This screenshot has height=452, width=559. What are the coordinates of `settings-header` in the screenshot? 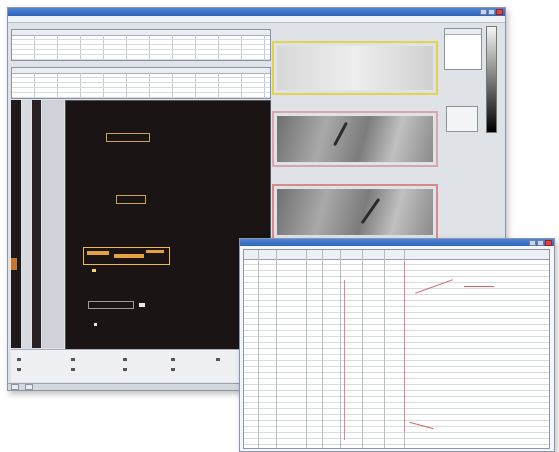 It's located at (463, 32).